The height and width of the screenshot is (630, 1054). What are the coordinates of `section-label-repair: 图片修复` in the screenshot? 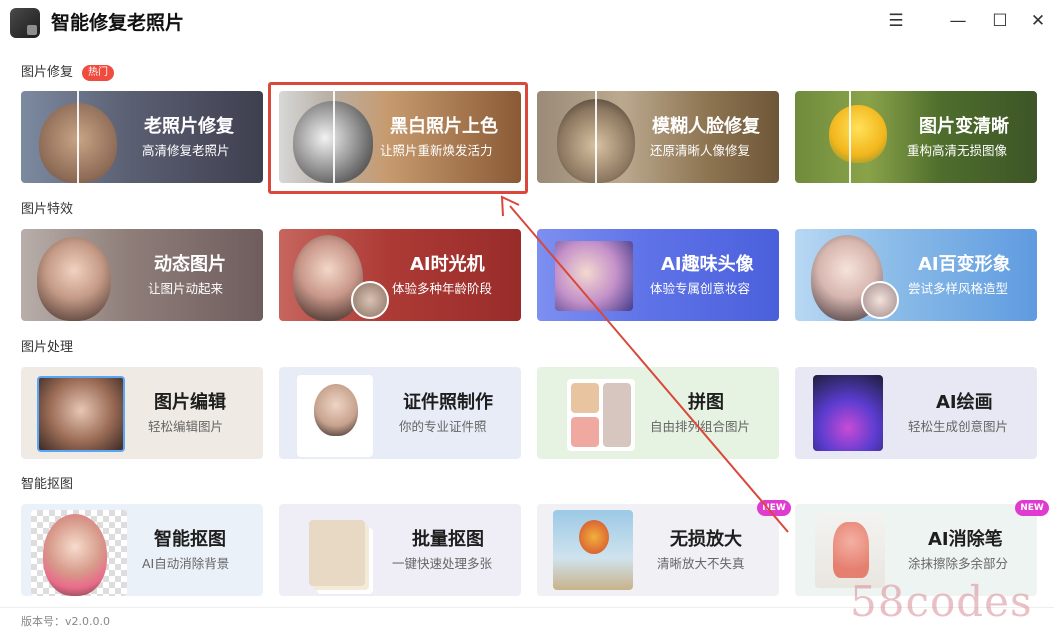 It's located at (47, 72).